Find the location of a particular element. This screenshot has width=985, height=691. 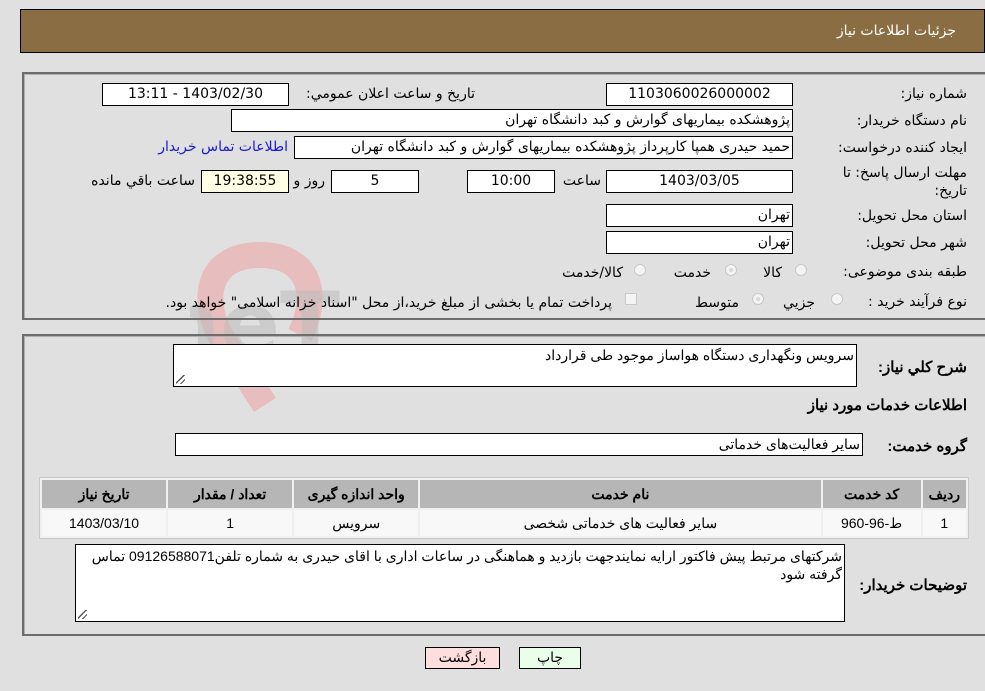

service-group-field: سایر فعالیت‌های خدماتی is located at coordinates (519, 444).